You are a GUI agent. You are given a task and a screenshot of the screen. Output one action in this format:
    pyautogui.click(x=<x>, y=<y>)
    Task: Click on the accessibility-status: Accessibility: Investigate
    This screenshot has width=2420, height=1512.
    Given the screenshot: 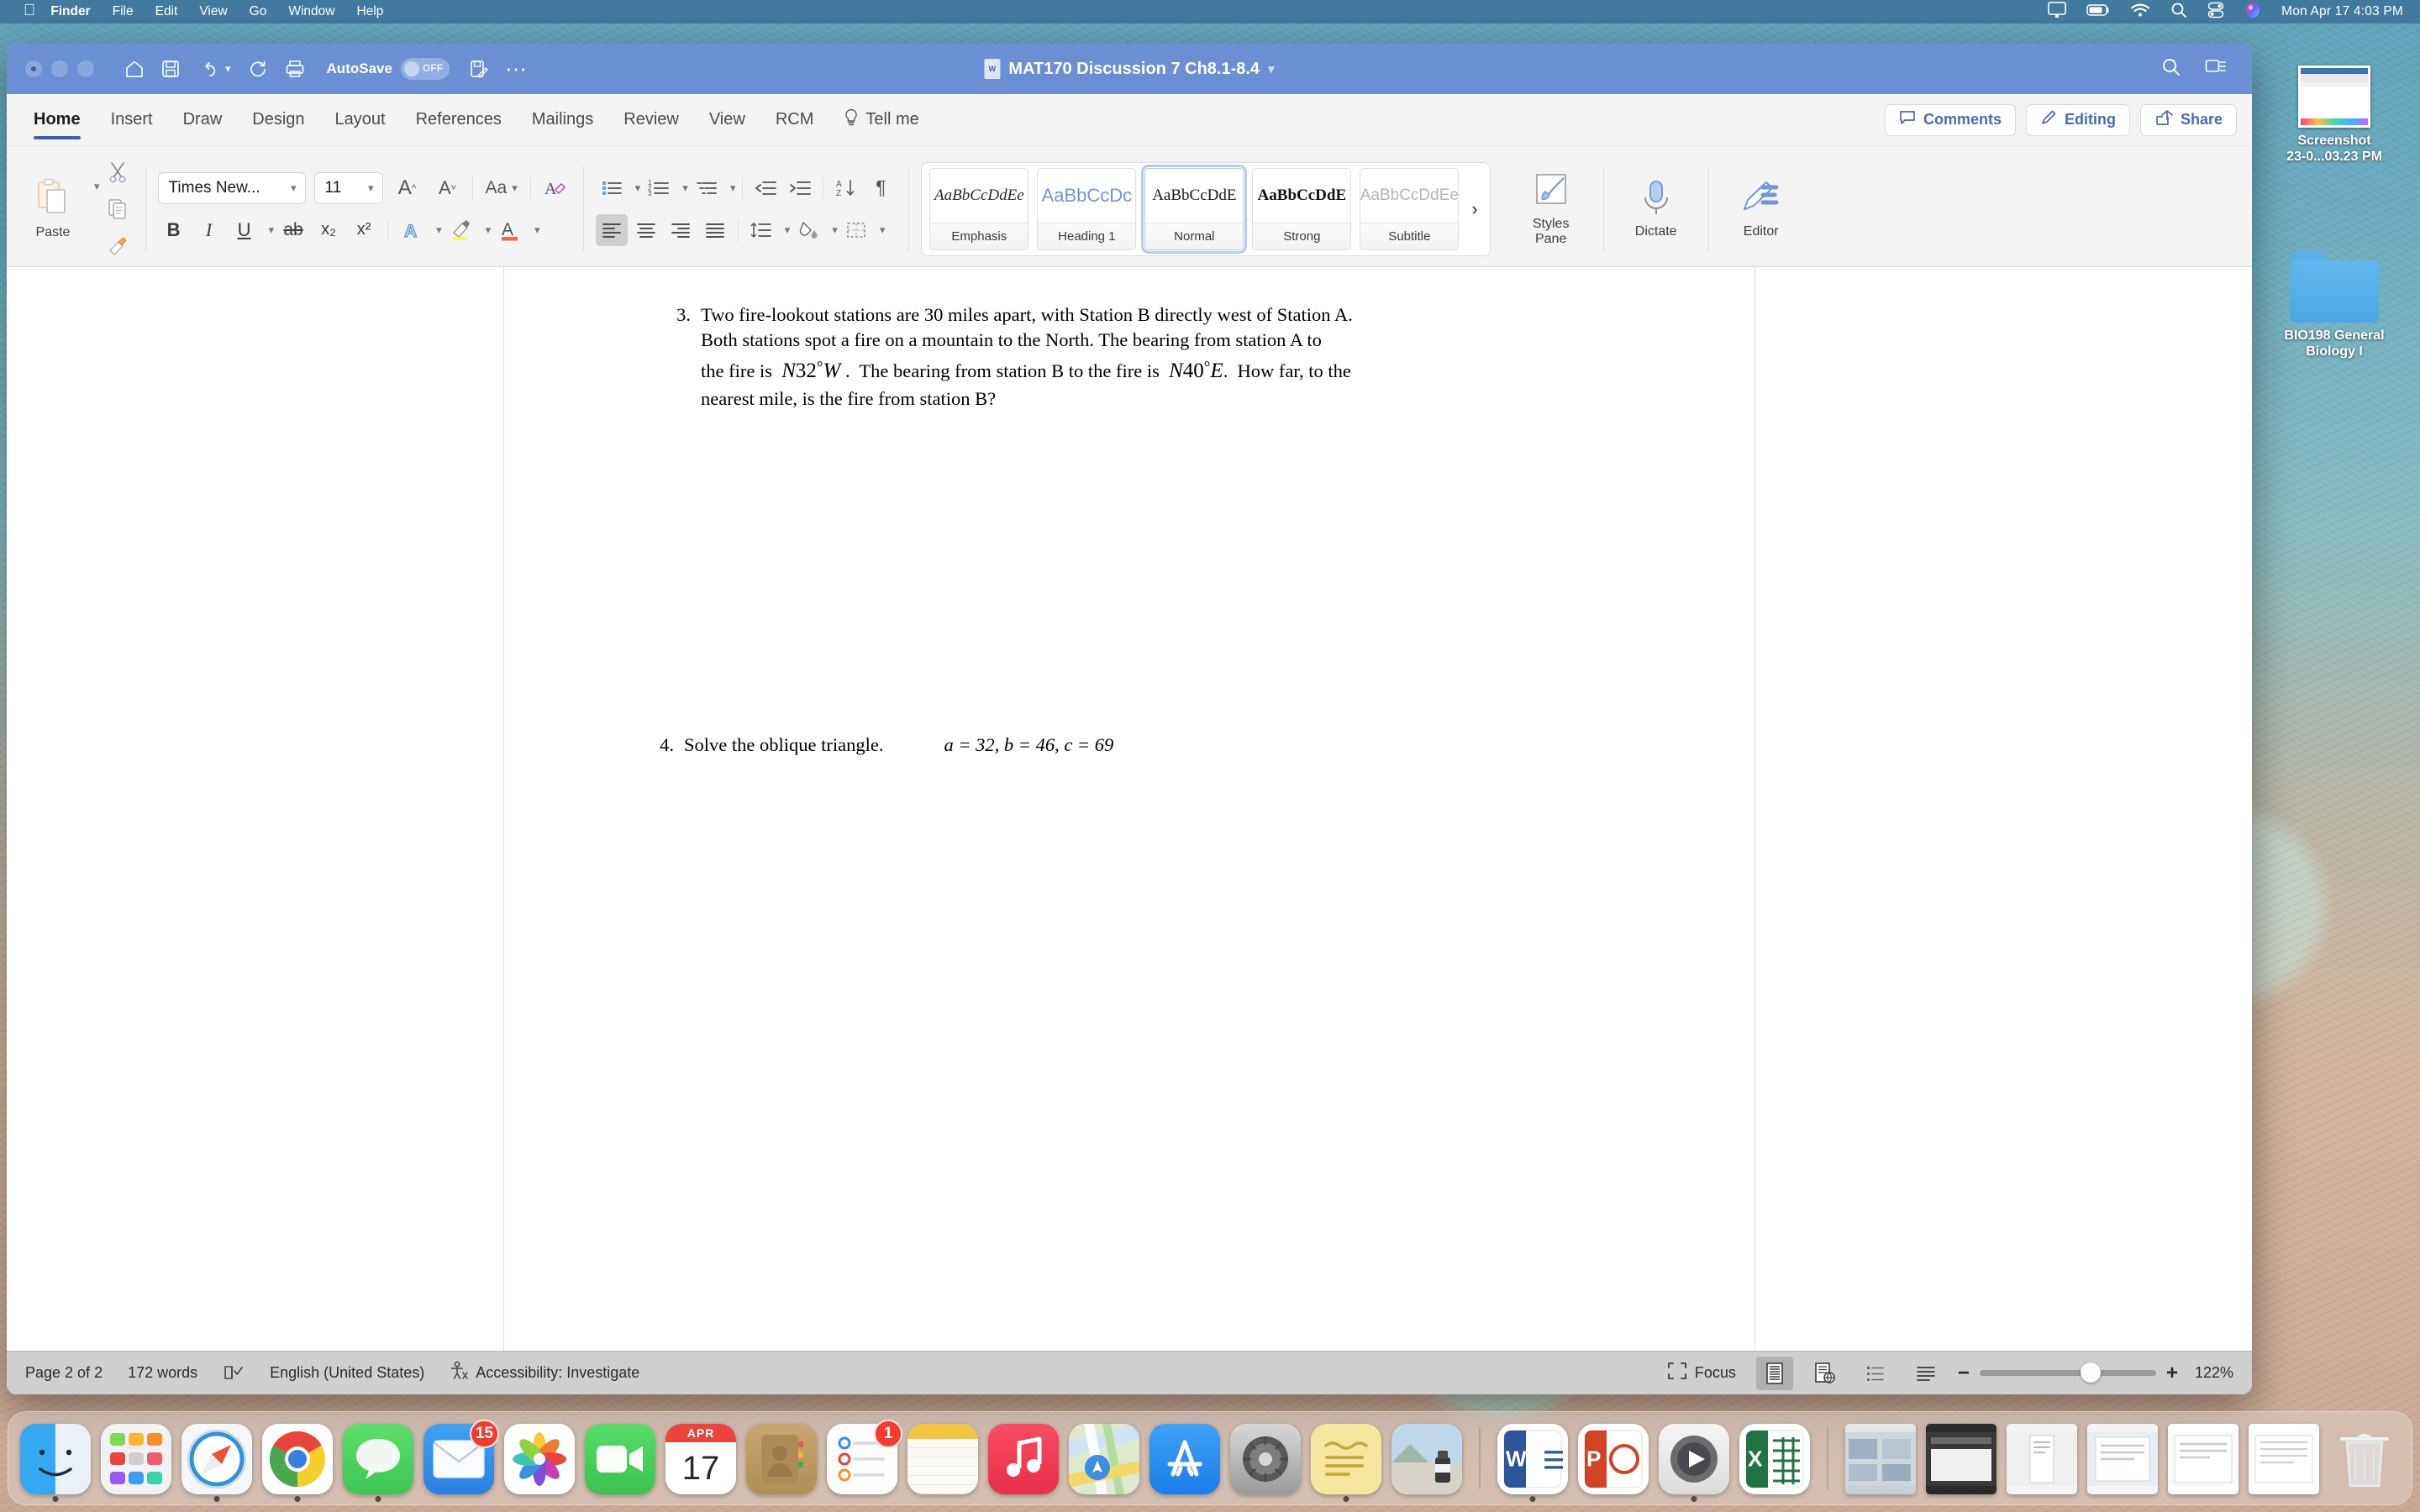 What is the action you would take?
    pyautogui.click(x=544, y=1373)
    